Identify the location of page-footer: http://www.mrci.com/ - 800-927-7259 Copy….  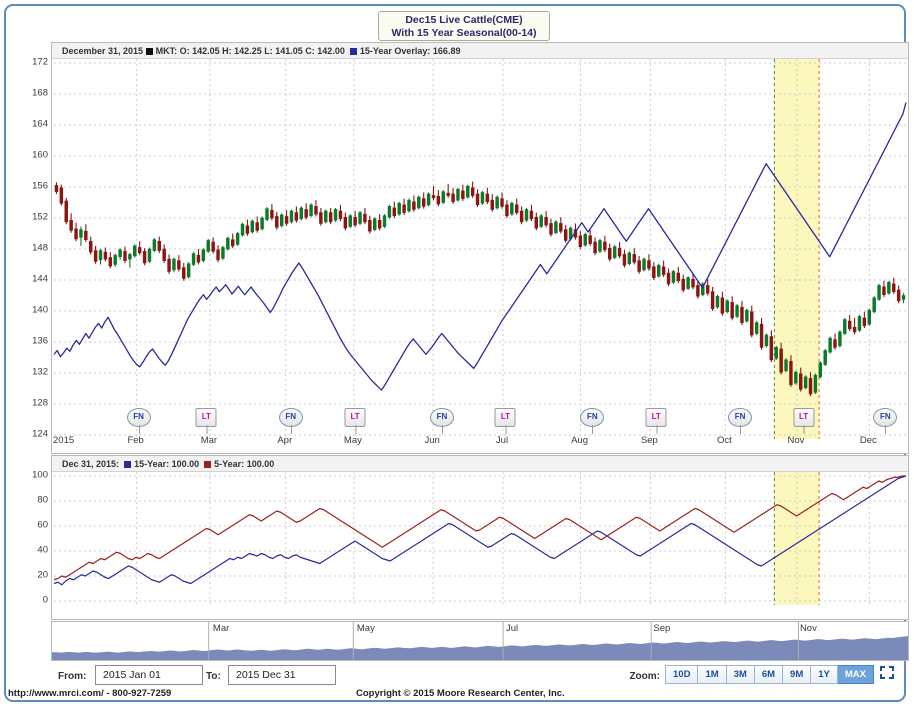
(457, 698).